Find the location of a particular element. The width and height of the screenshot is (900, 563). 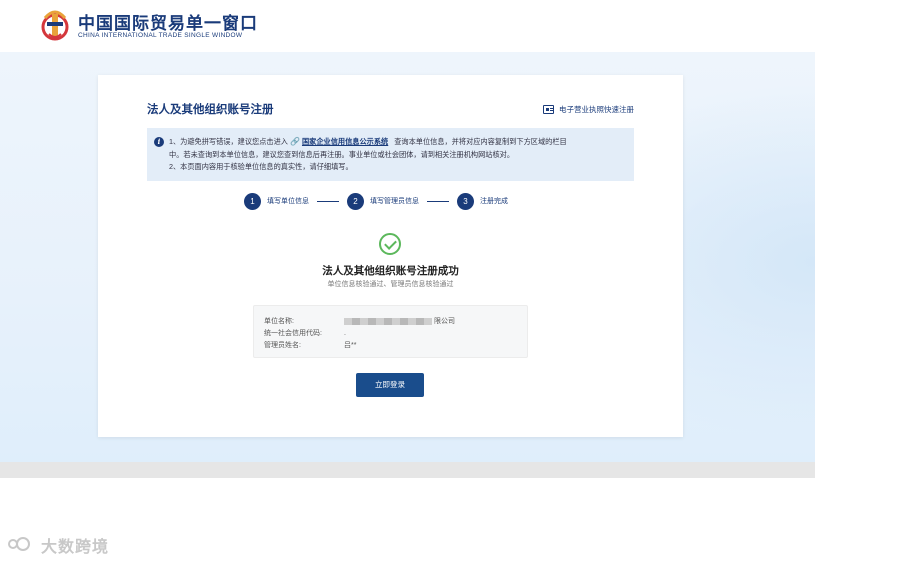

info-row-unit-name: 单位名称: 限公司 is located at coordinates (395, 321).